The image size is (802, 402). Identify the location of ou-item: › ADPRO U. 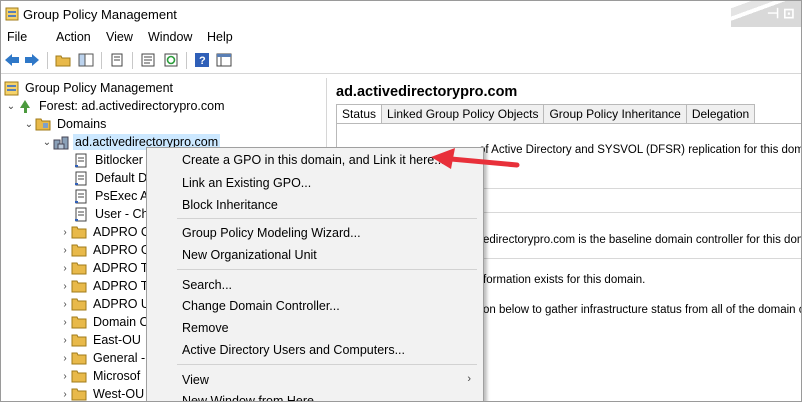
(105, 304).